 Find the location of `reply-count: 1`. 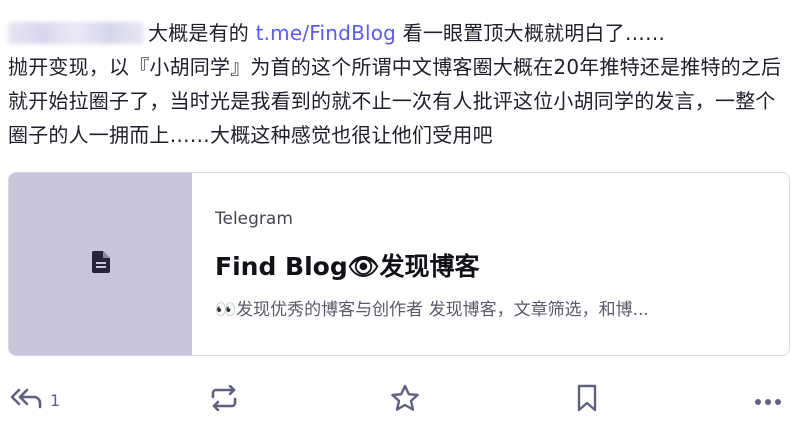

reply-count: 1 is located at coordinates (55, 400).